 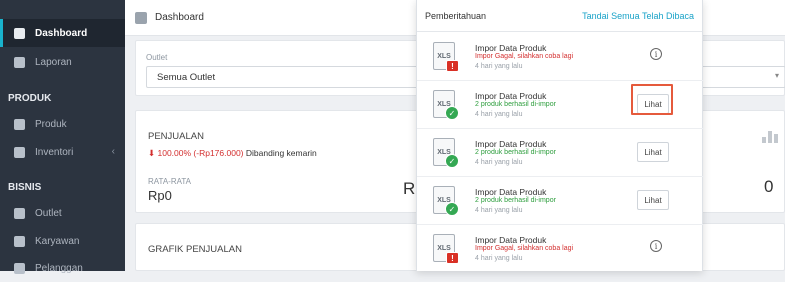 I want to click on sidebar-item-dashboard: Dashboard, so click(x=62, y=33).